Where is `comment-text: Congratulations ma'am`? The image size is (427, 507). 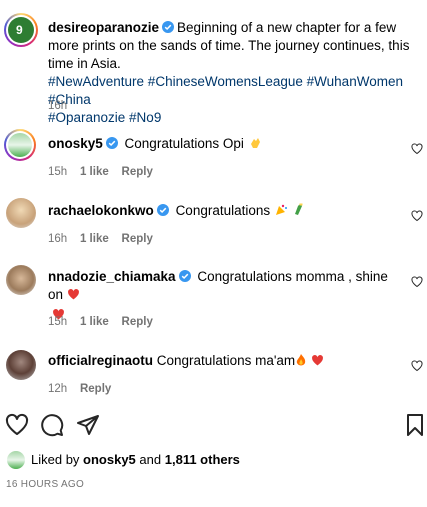 comment-text: Congratulations ma'am is located at coordinates (226, 360).